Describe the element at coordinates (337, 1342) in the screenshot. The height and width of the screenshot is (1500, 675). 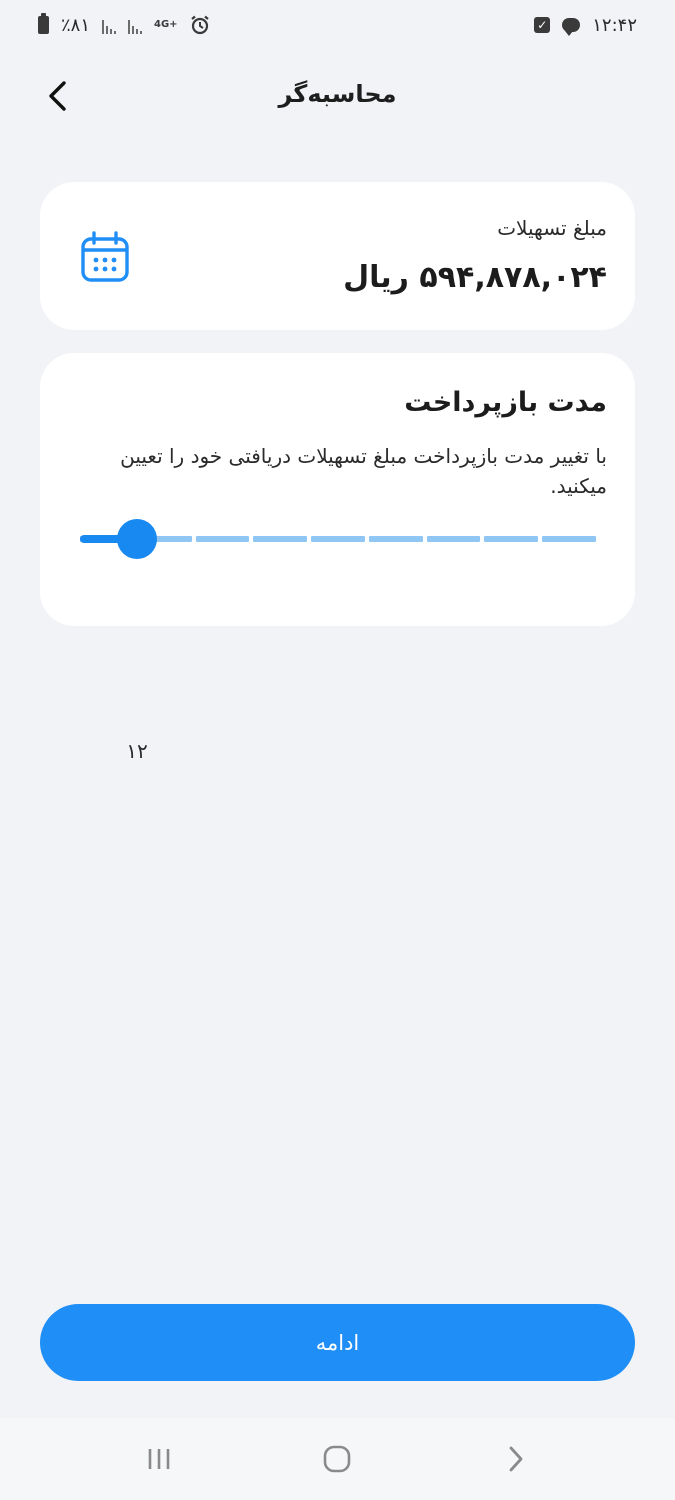
I see `continue-button: ادامه` at that location.